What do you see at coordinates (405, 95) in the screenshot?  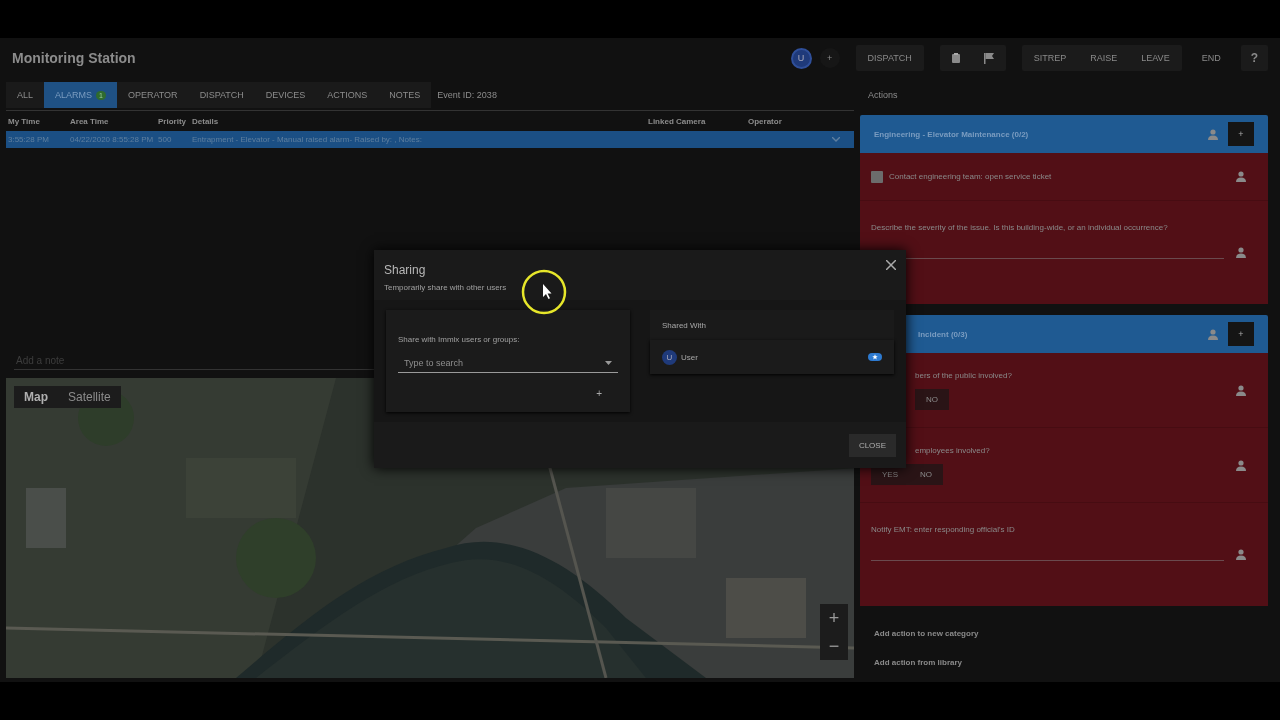 I see `tab: NOTES` at bounding box center [405, 95].